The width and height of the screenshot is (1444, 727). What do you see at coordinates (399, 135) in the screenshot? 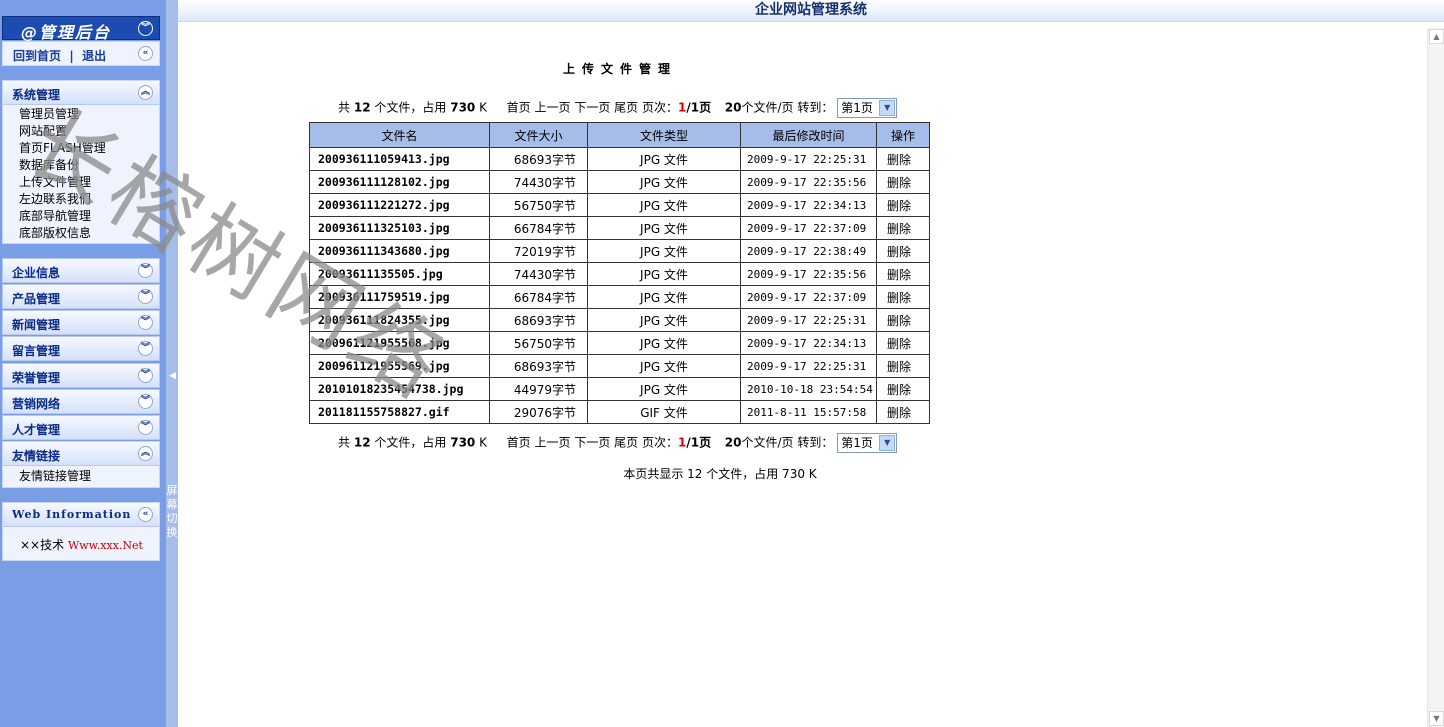
I see `col-filename: 文件名` at bounding box center [399, 135].